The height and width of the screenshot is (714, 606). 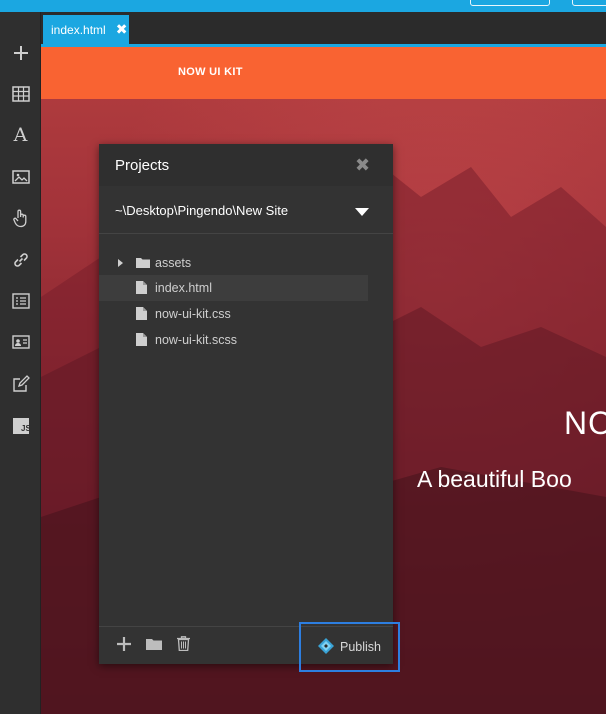 I want to click on js-icon: JS, so click(x=20, y=426).